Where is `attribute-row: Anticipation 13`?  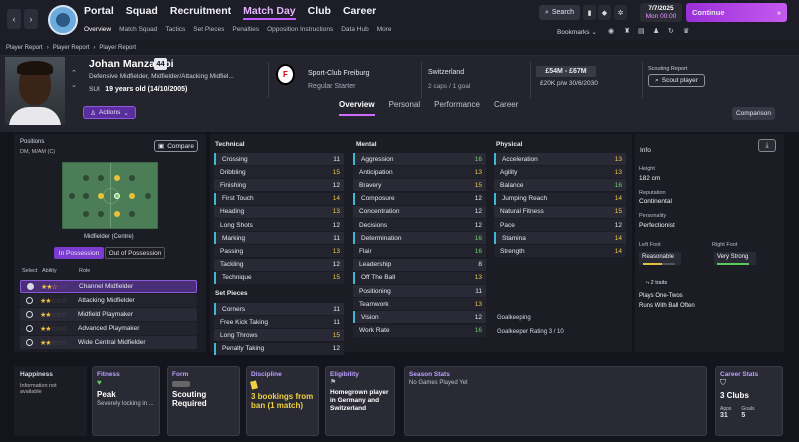
attribute-row: Anticipation 13 is located at coordinates (419, 172).